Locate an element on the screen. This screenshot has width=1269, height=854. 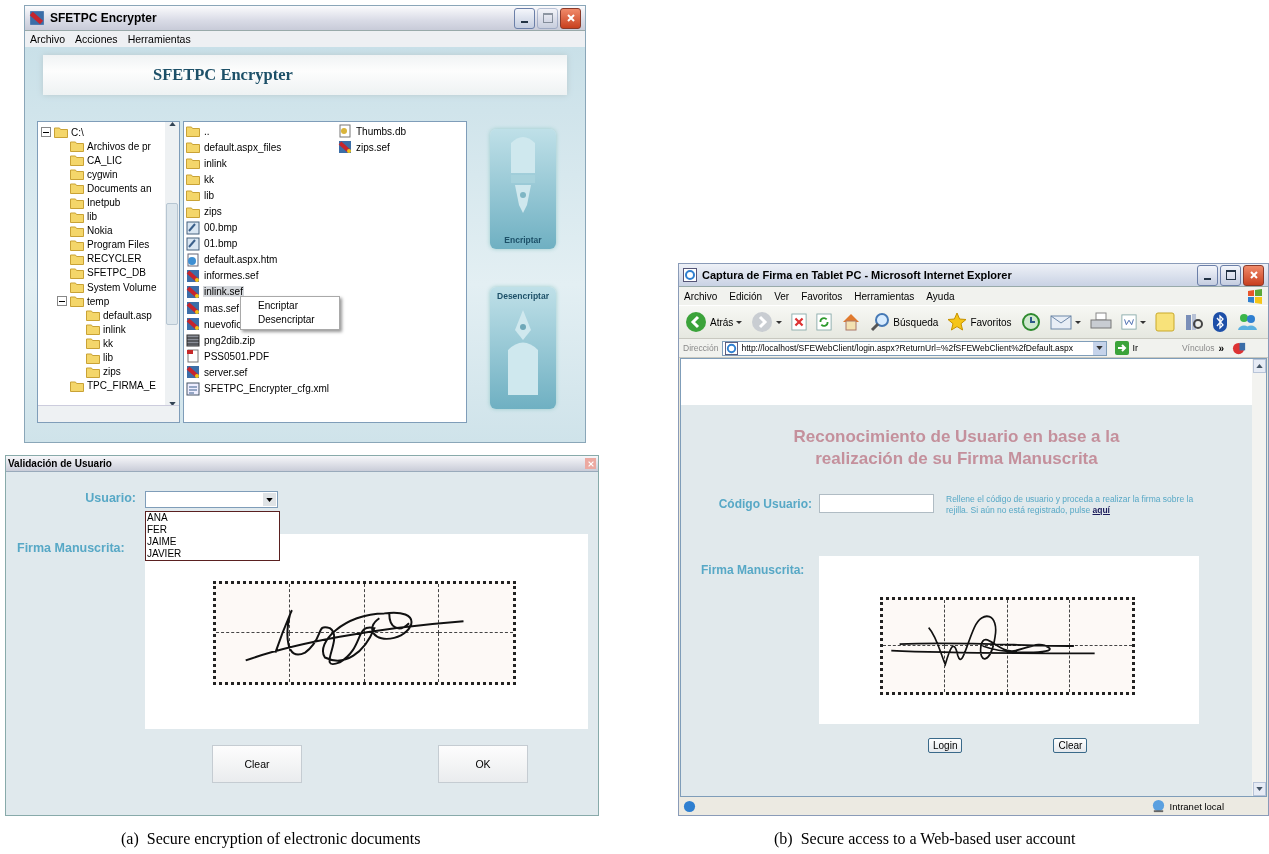
dropdown-option: JAIME is located at coordinates (212, 542).